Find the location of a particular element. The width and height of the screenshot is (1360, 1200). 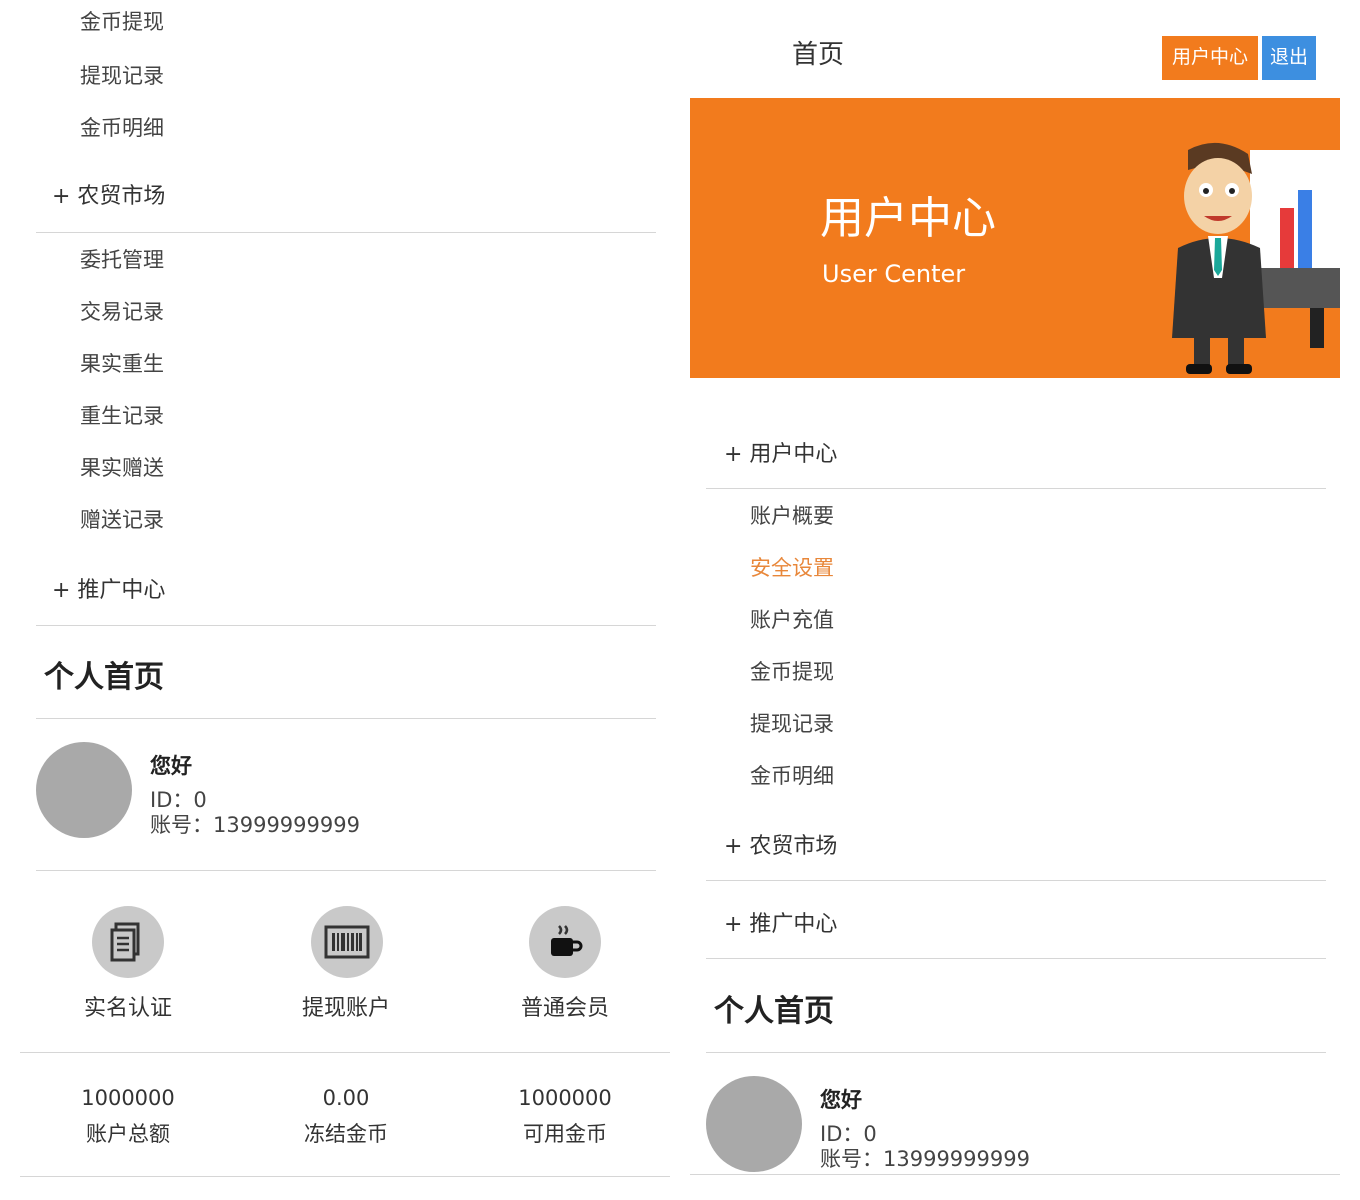

menu-item-fruit-gift: 果实赠送 is located at coordinates (122, 467).